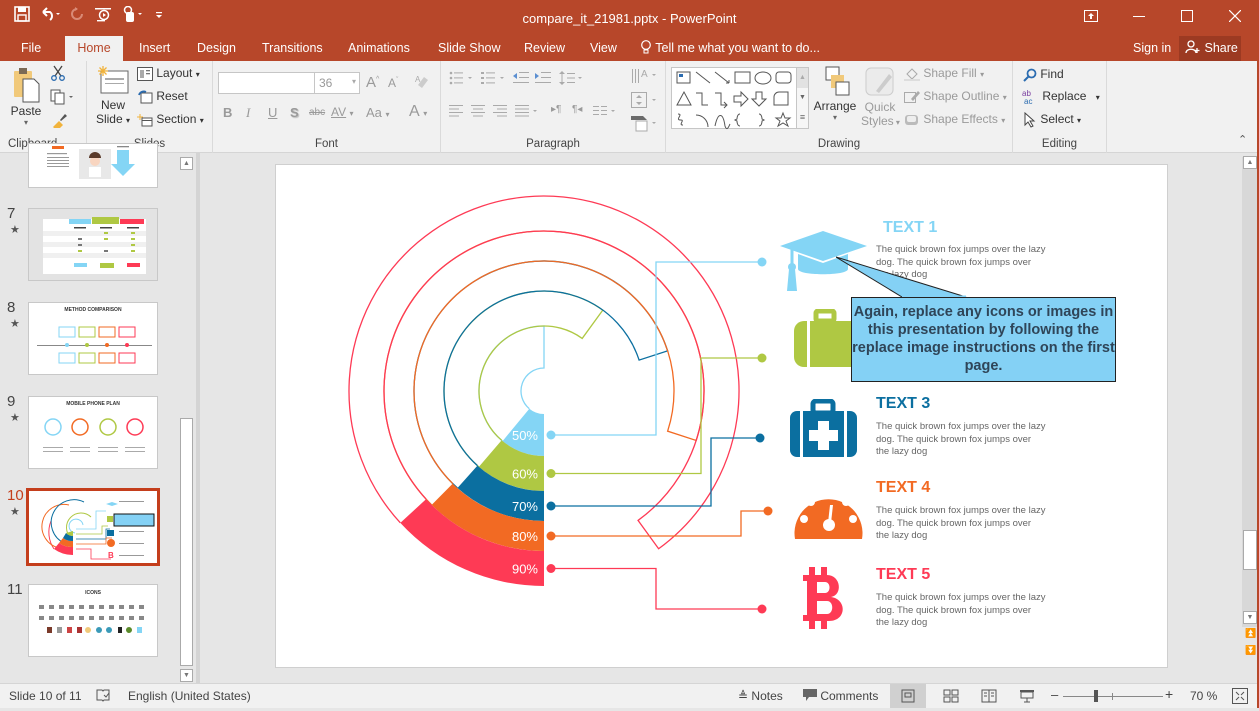  What do you see at coordinates (1096, 696) in the screenshot?
I see `zoom-slider-thumb` at bounding box center [1096, 696].